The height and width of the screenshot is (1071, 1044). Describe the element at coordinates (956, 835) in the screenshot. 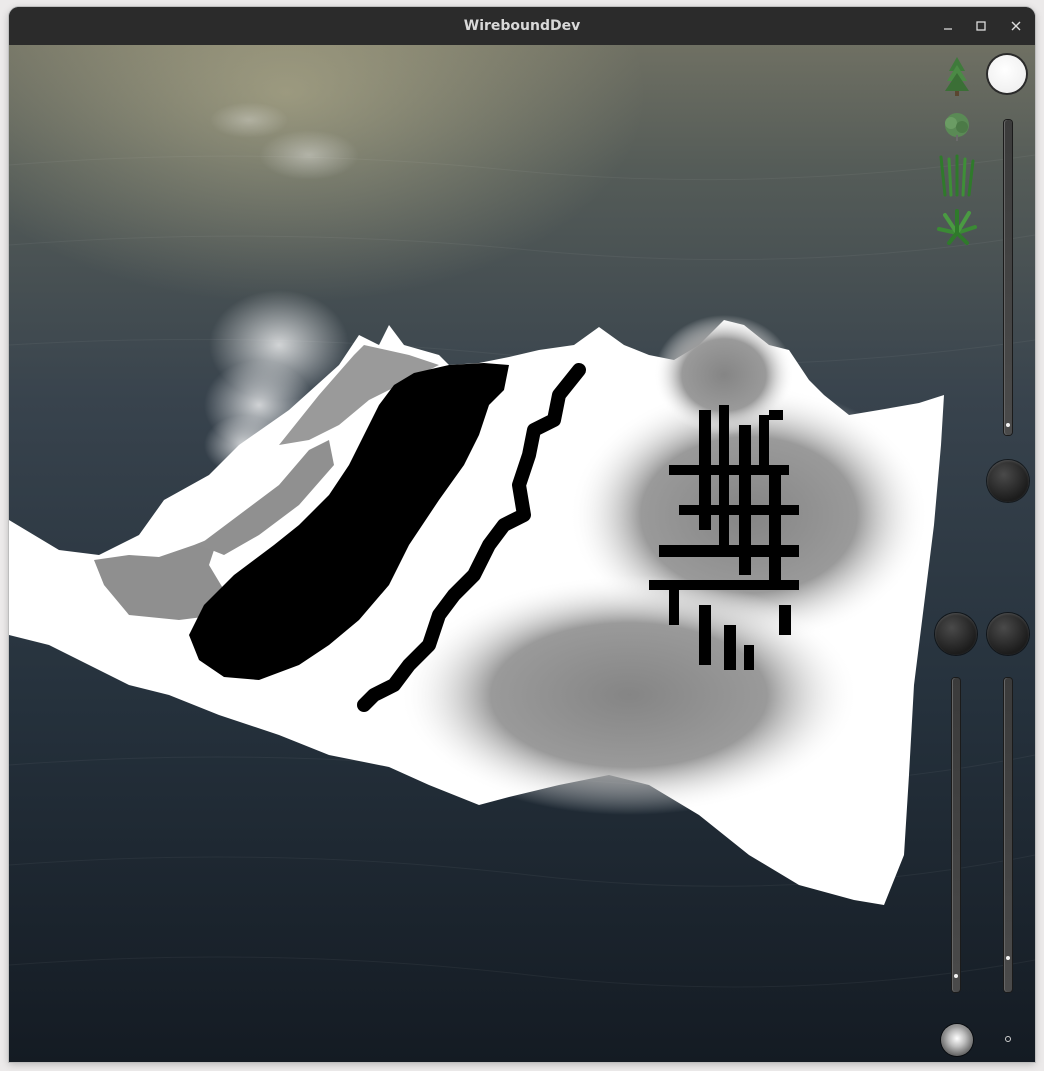

I see `bottom-left-slider` at that location.